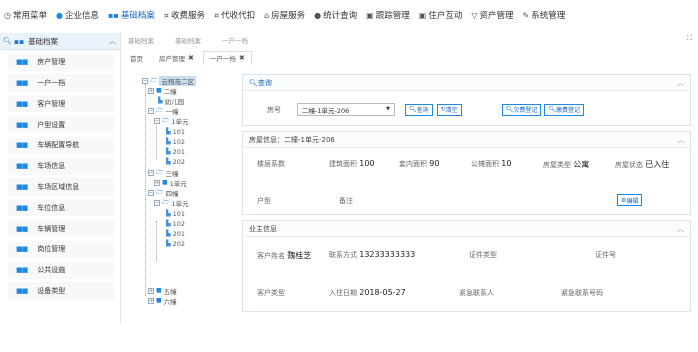 The image size is (698, 352). I want to click on arrears-register-button: 🔍︎ 欠费登记, so click(521, 109).